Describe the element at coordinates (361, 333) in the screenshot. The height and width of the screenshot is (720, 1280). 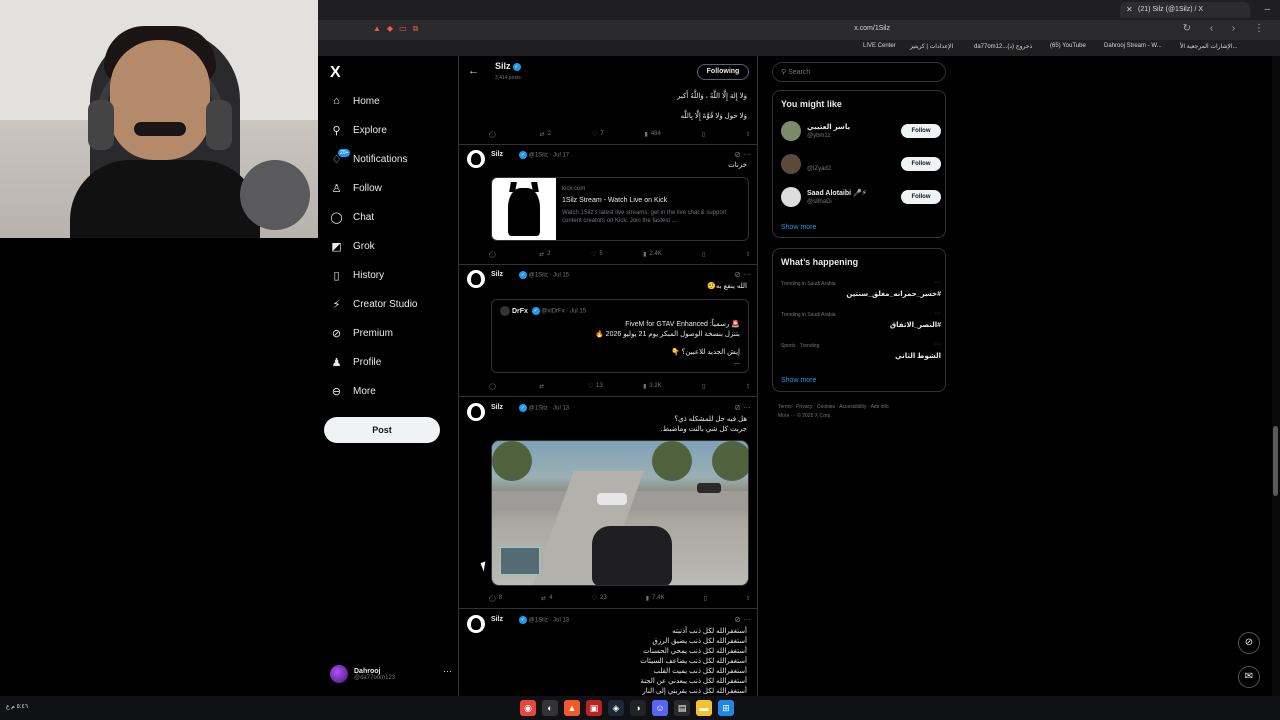
I see `sidebar-item-premium: ⊘ Premium` at that location.